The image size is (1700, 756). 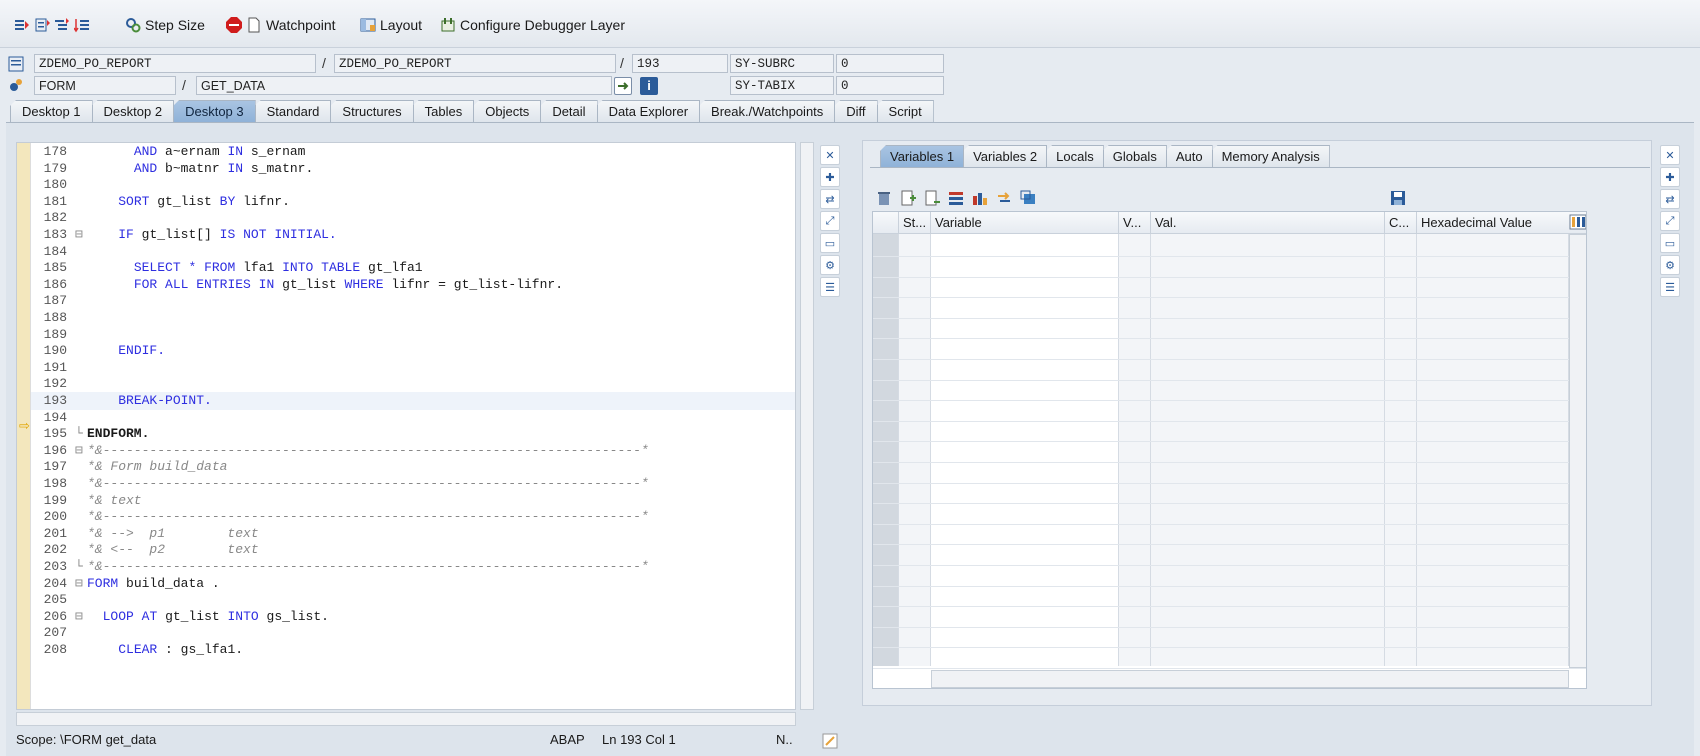 I want to click on event-name-field: GET_DATA, so click(x=404, y=85).